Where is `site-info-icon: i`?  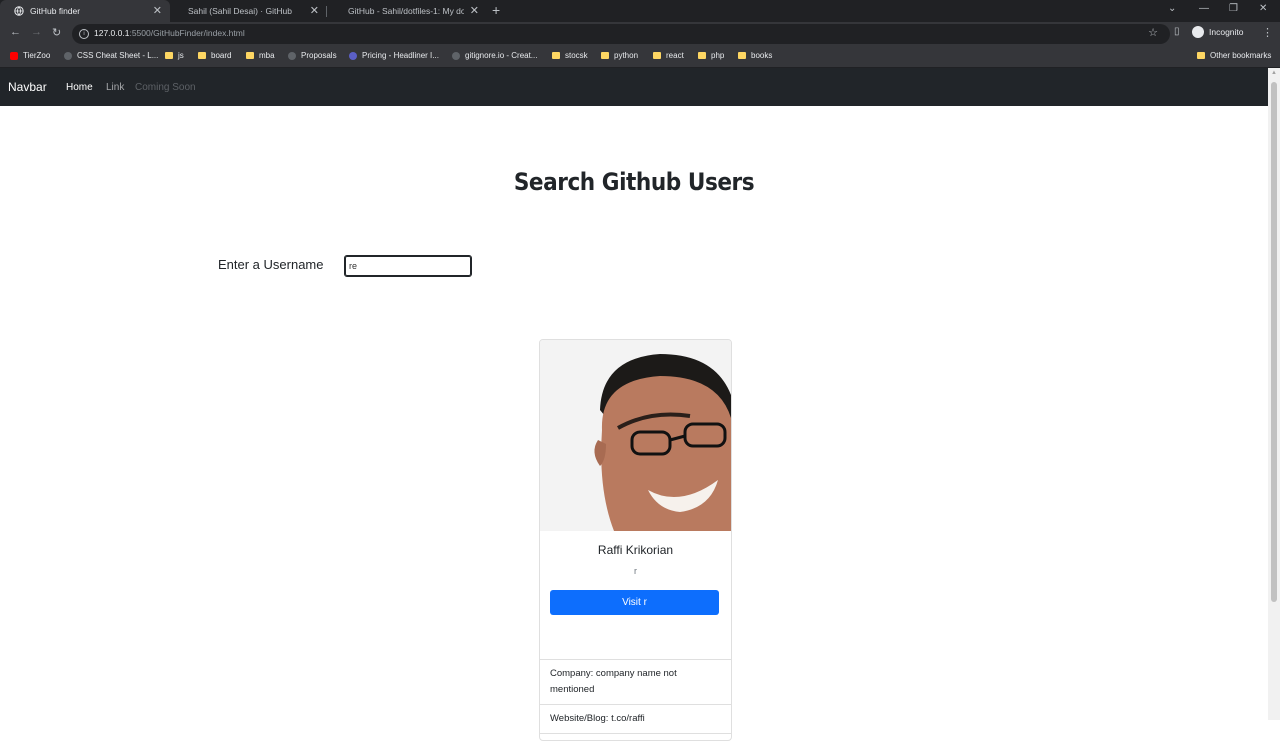 site-info-icon: i is located at coordinates (84, 34).